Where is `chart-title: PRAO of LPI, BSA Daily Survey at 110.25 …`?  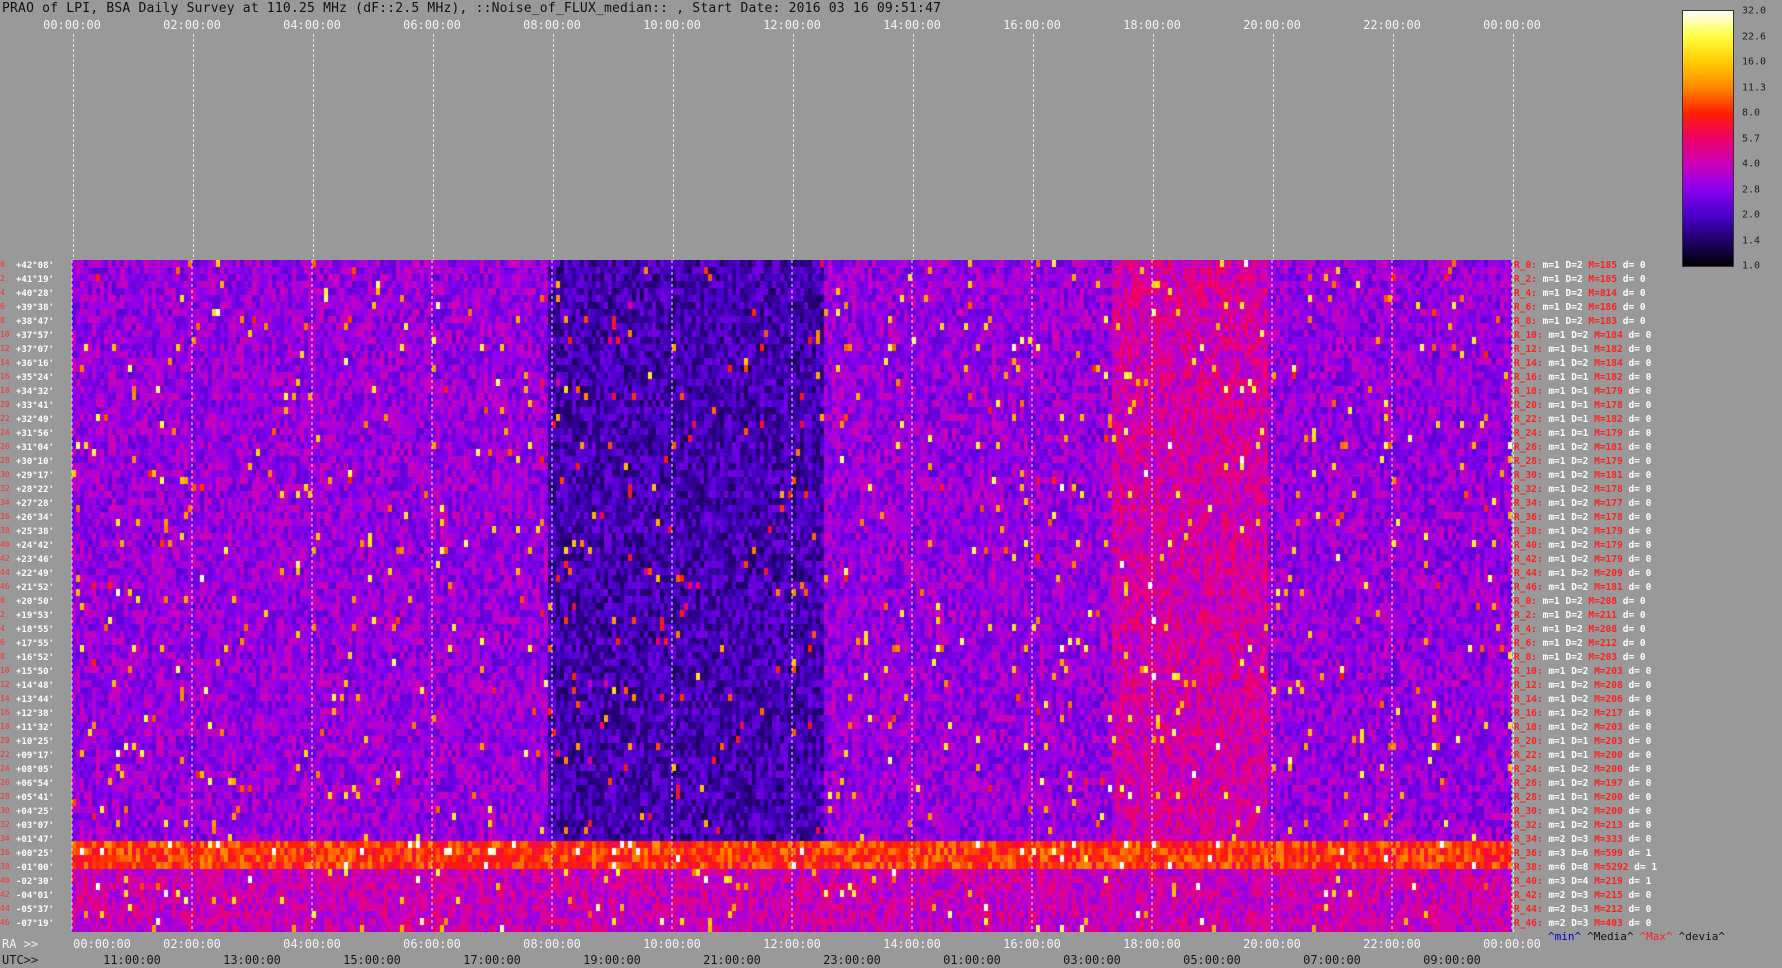
chart-title: PRAO of LPI, BSA Daily Survey at 110.25 … is located at coordinates (472, 8).